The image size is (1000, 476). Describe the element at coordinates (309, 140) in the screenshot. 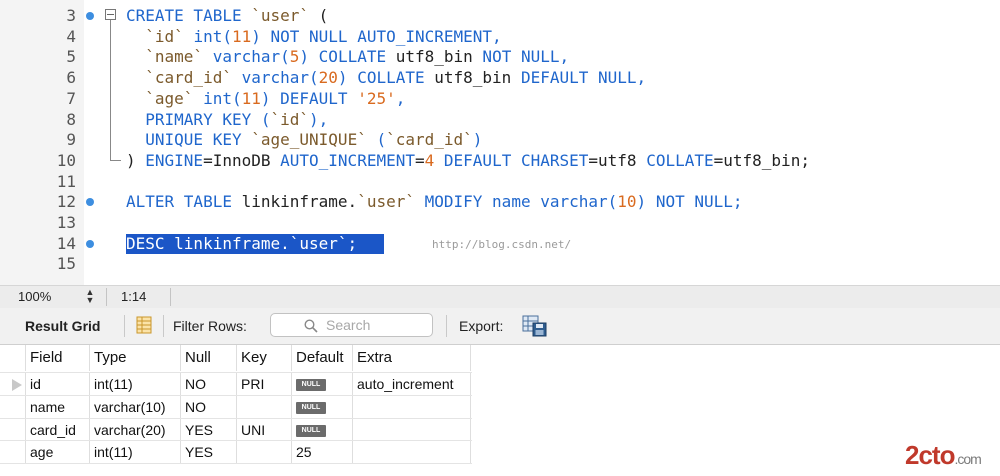

I see `code-token: `age_UNIQUE`` at that location.